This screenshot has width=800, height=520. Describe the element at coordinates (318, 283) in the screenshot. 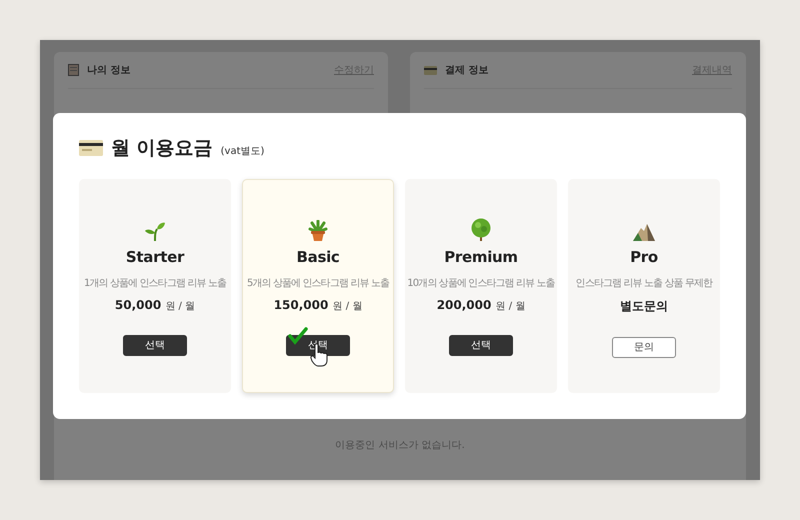

I see `plan-description: 5개의 상품에 인스타그램 리뷰 노출` at that location.